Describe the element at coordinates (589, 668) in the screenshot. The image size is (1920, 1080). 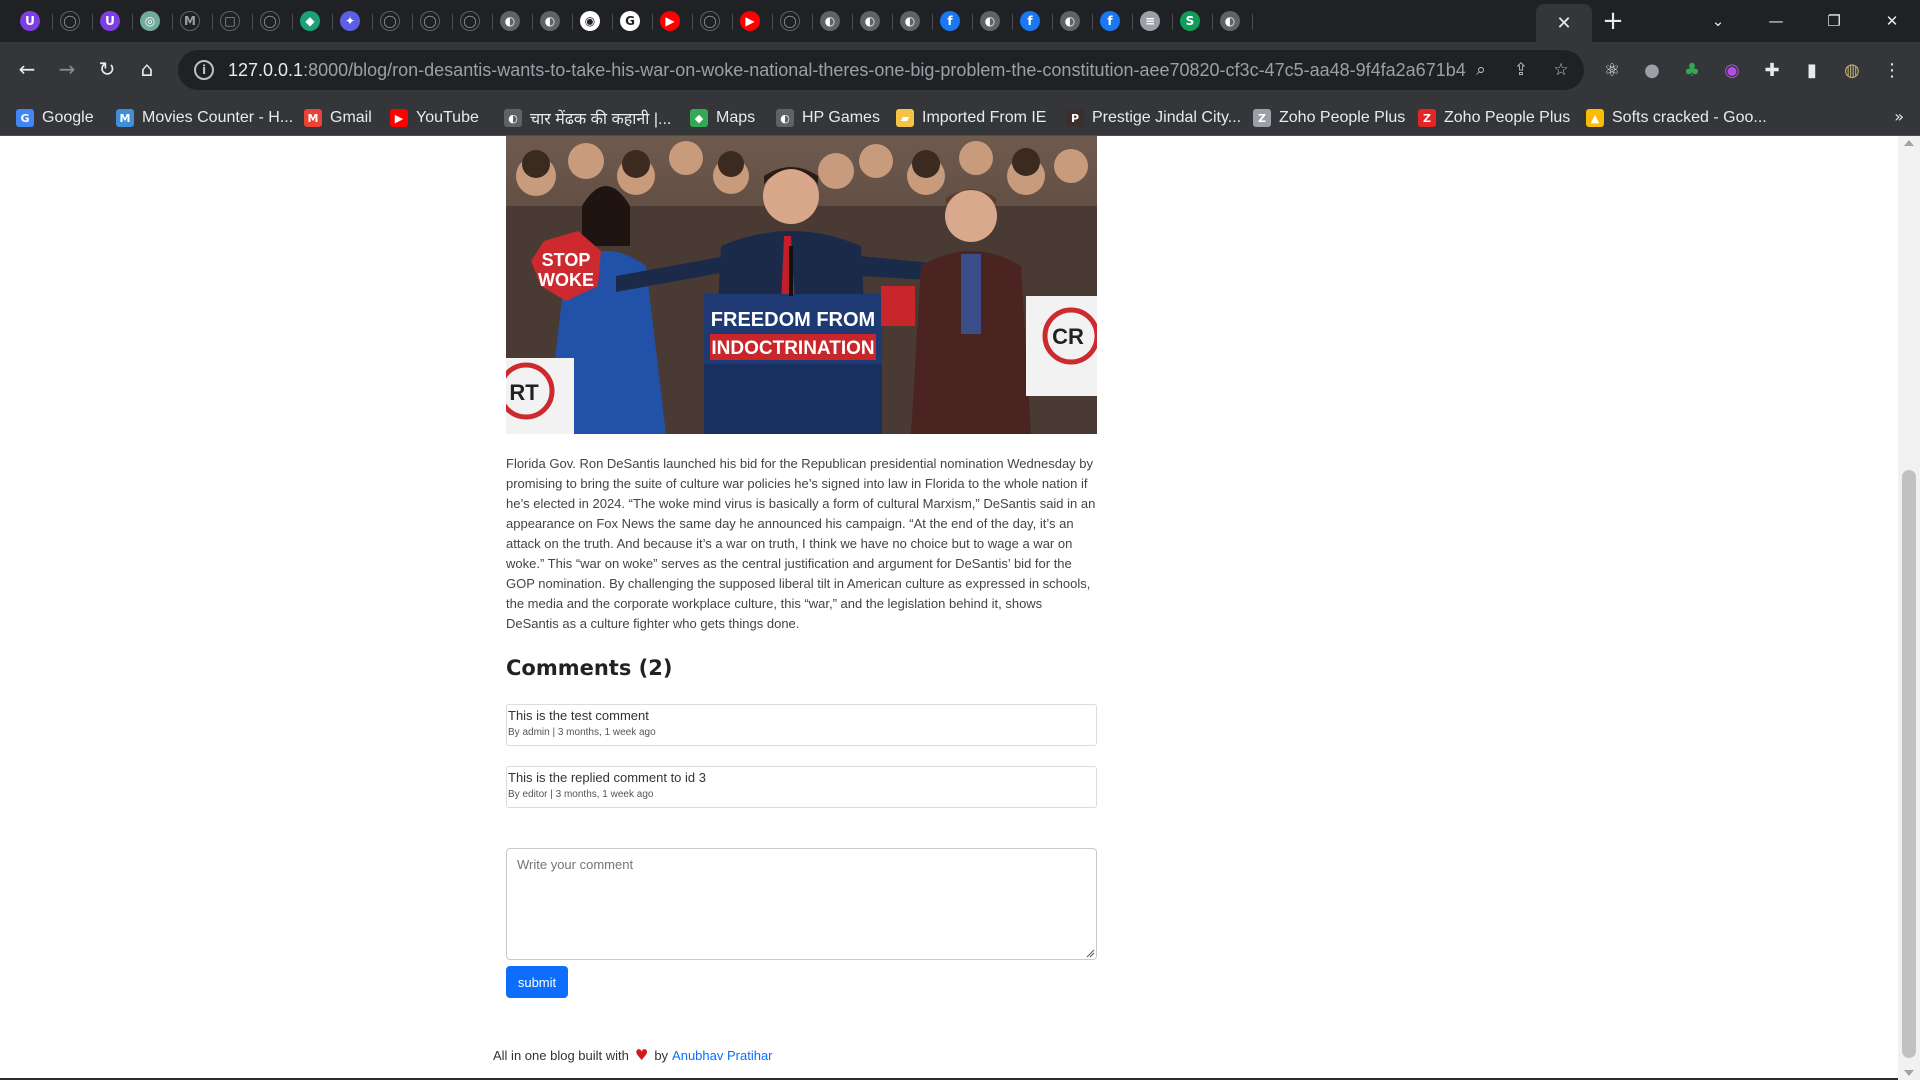
I see `comments-heading: Comments (2)` at that location.